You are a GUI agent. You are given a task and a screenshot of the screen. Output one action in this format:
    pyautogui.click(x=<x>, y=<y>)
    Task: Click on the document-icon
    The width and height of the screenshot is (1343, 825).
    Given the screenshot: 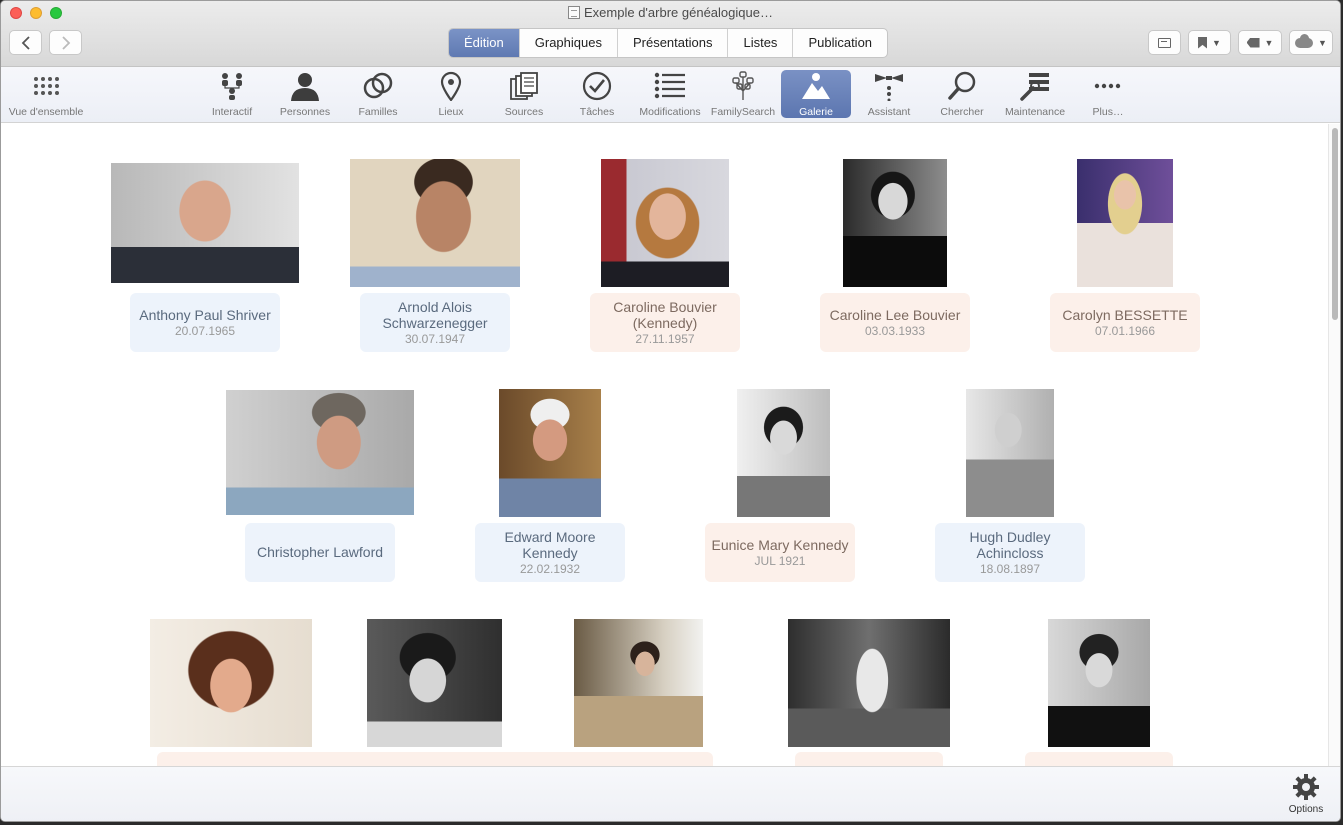 What is the action you would take?
    pyautogui.click(x=574, y=12)
    